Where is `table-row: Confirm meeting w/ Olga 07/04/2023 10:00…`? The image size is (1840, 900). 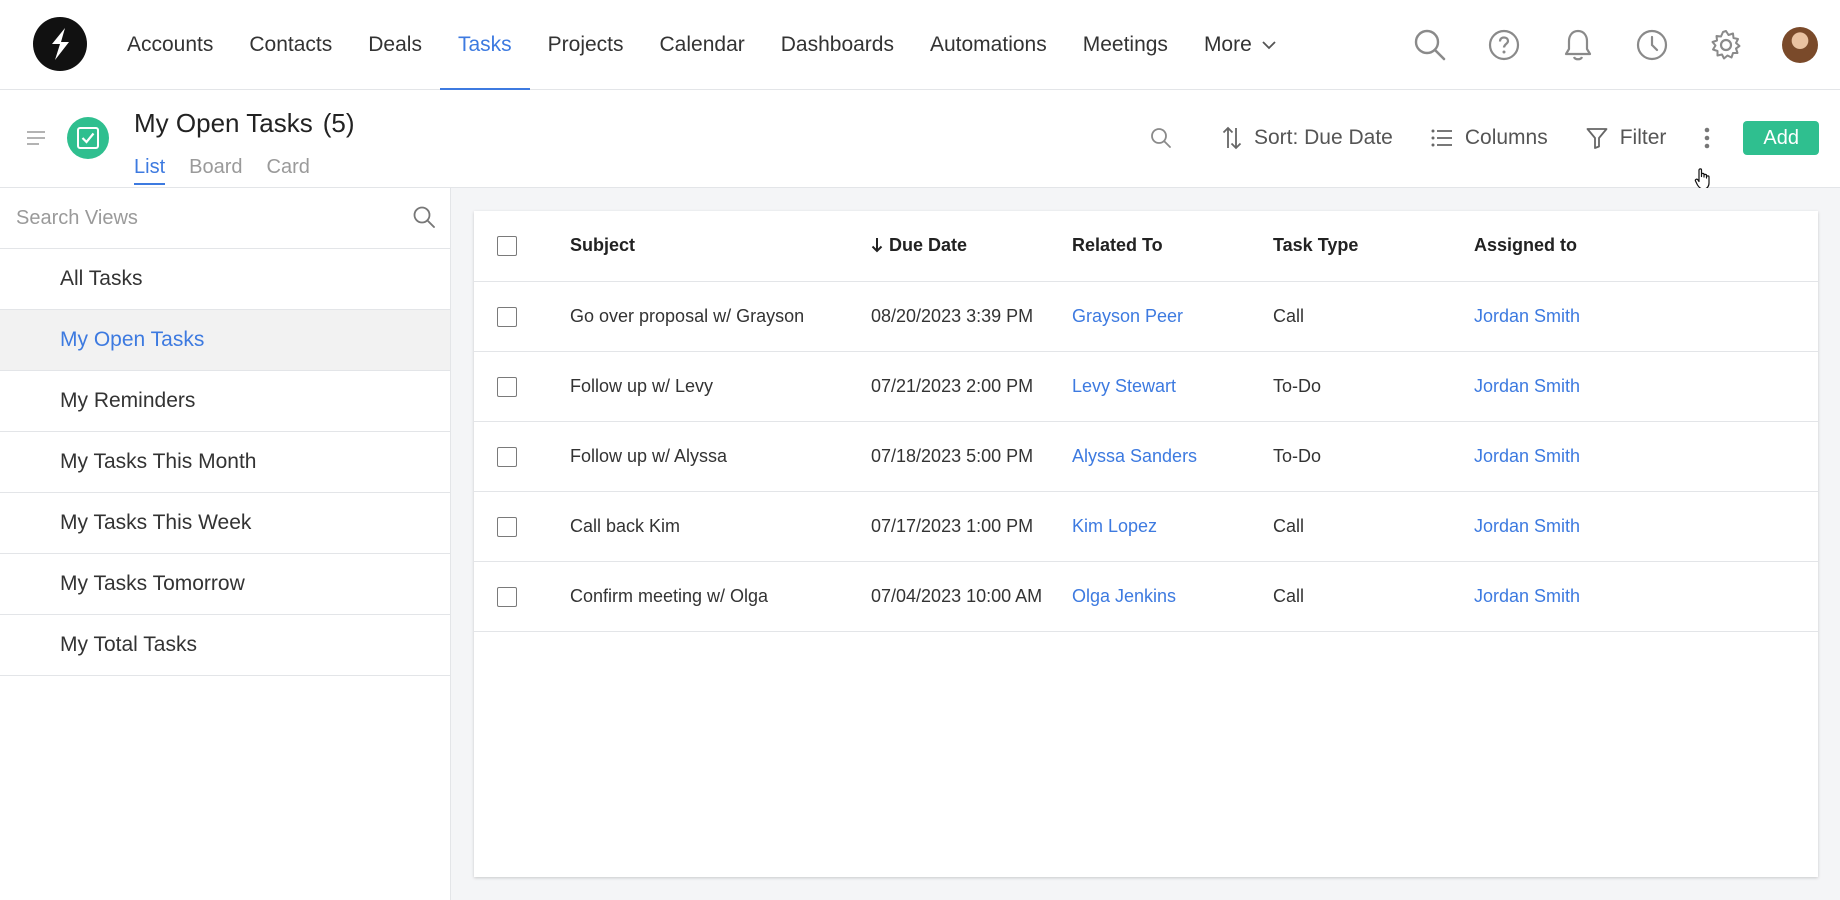
table-row: Confirm meeting w/ Olga 07/04/2023 10:00… is located at coordinates (1146, 596).